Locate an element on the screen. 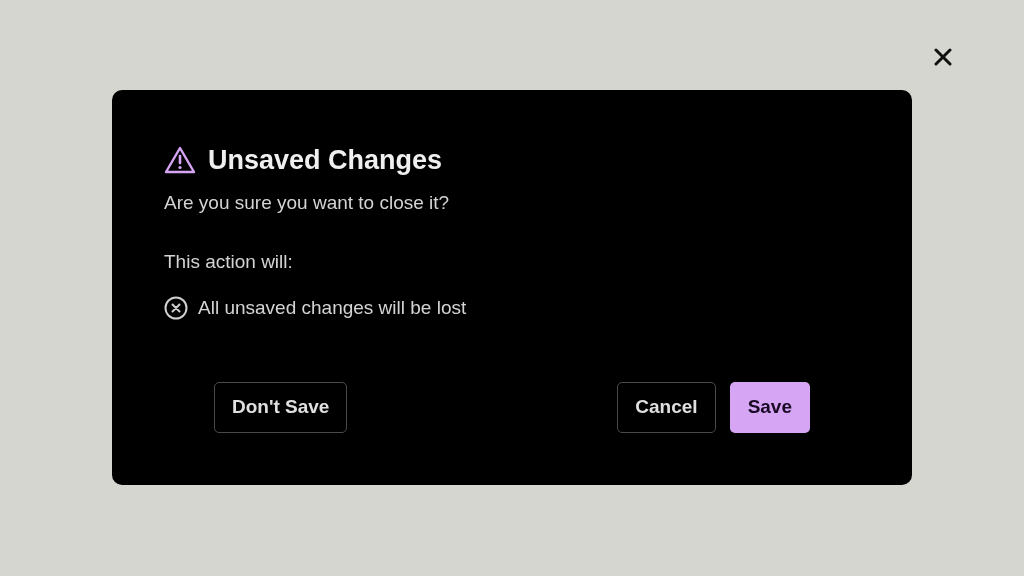 This screenshot has height=576, width=1024. dialog-title: Unsaved Changes is located at coordinates (325, 160).